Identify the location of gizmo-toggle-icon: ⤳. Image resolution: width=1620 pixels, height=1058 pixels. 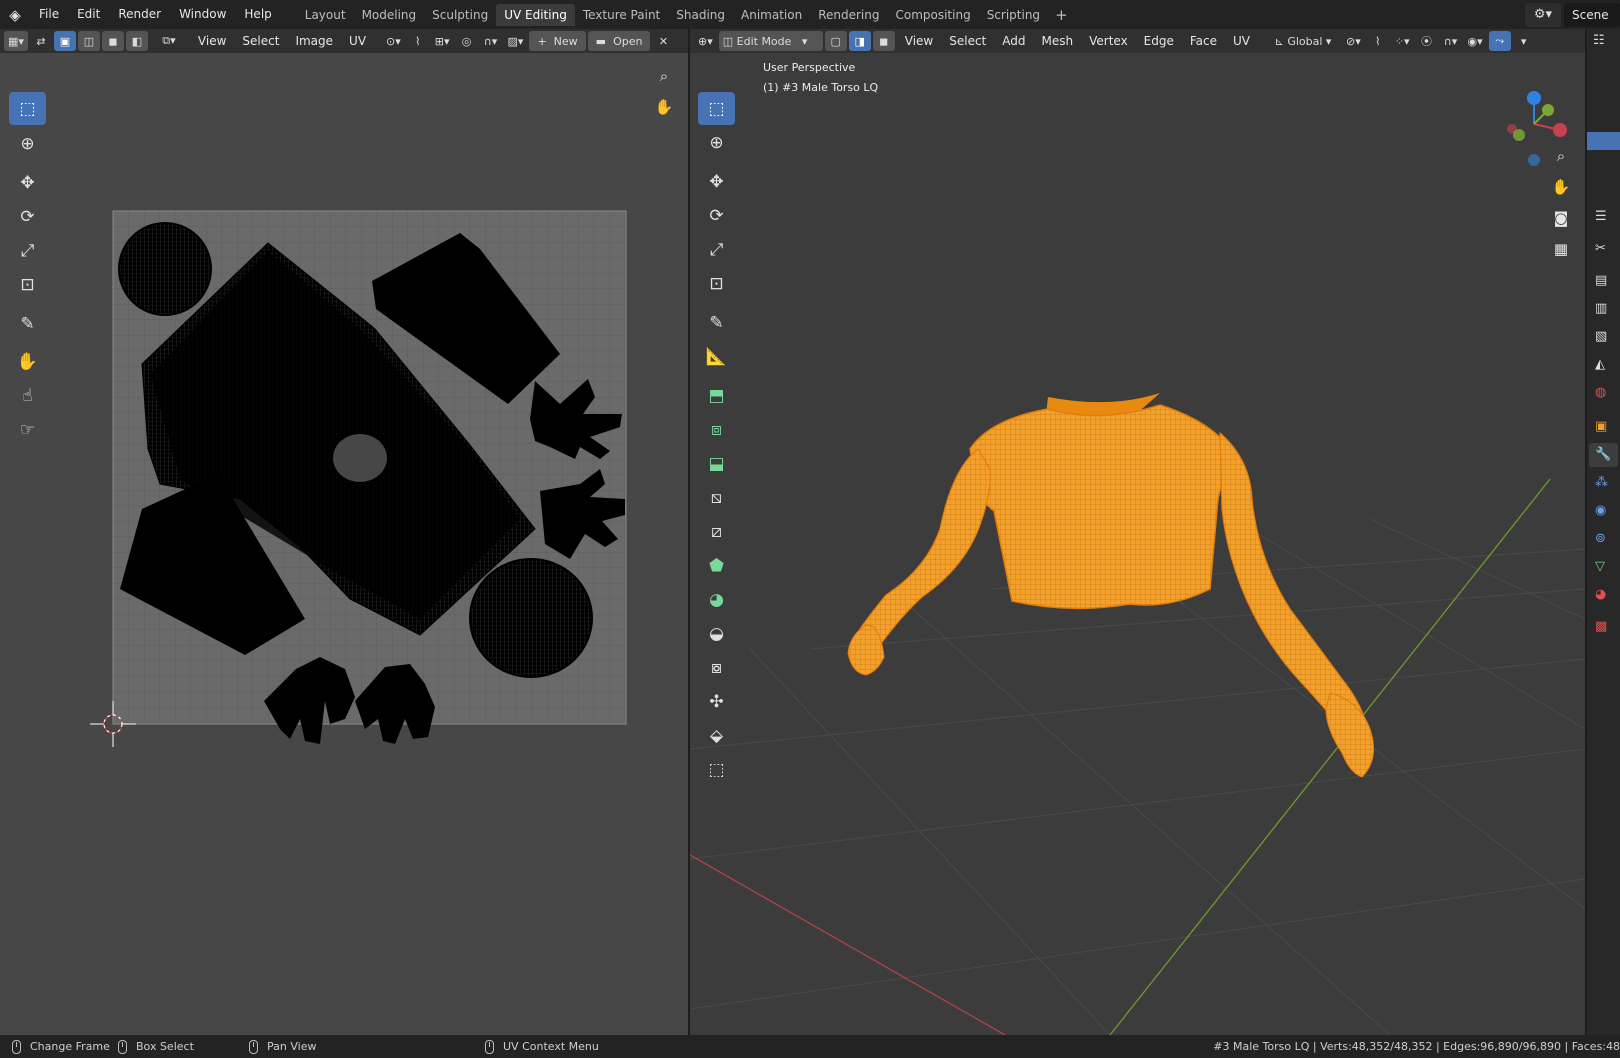
(1499, 41).